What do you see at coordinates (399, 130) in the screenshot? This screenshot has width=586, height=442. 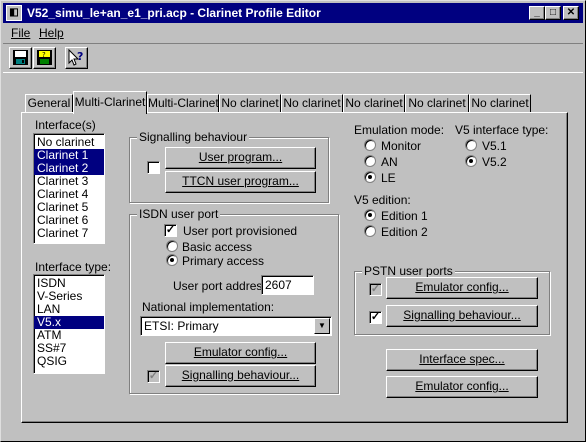 I see `emulation-mode-label: Emulation mode:` at bounding box center [399, 130].